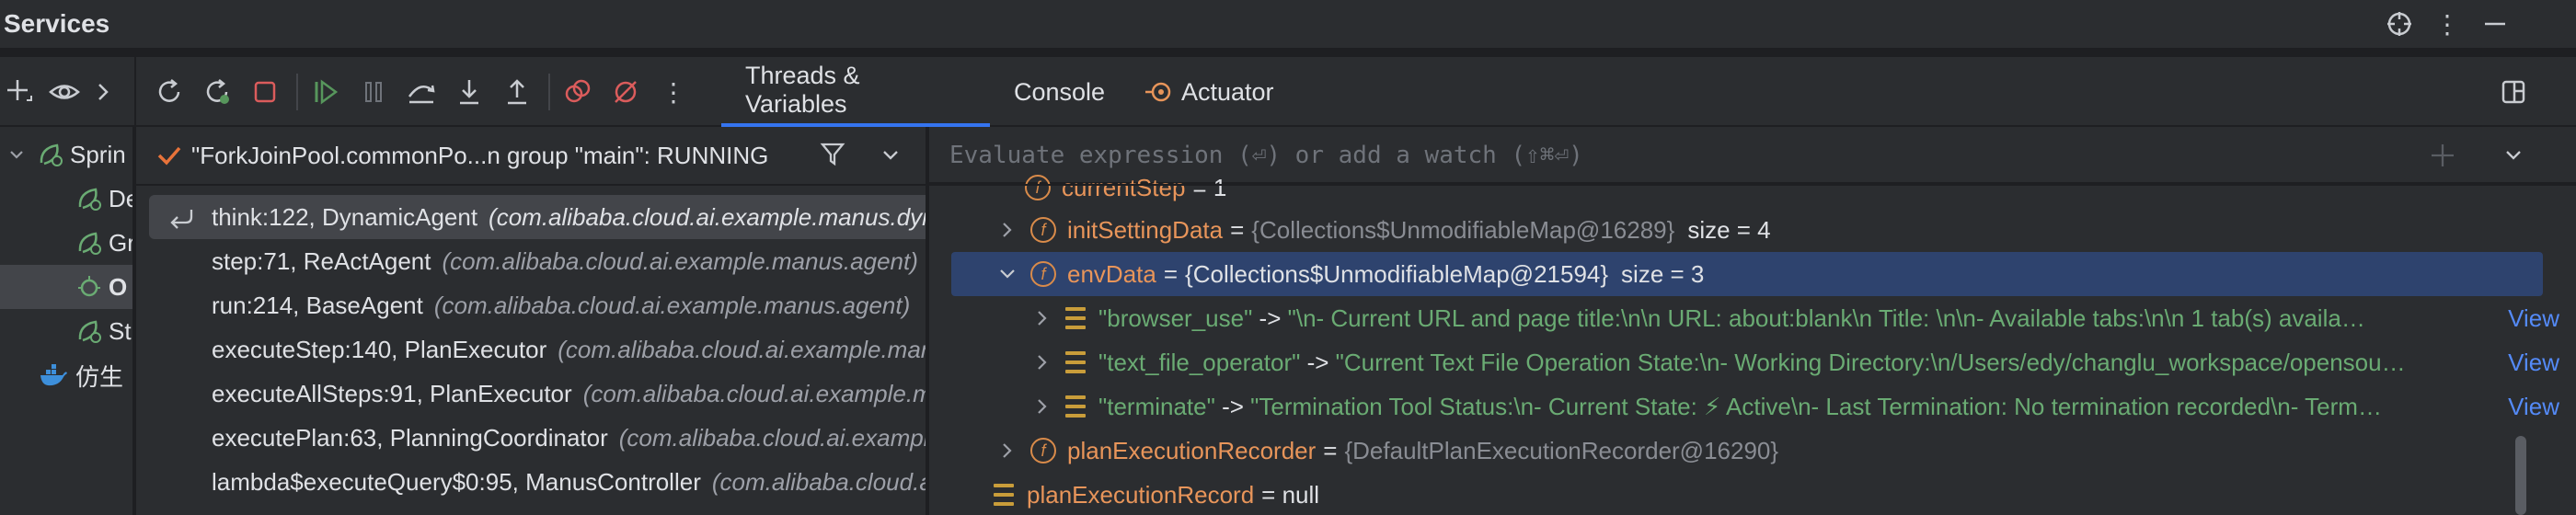  What do you see at coordinates (410, 437) in the screenshot?
I see `frame-method: executePlan:63, PlanningCoordinator` at bounding box center [410, 437].